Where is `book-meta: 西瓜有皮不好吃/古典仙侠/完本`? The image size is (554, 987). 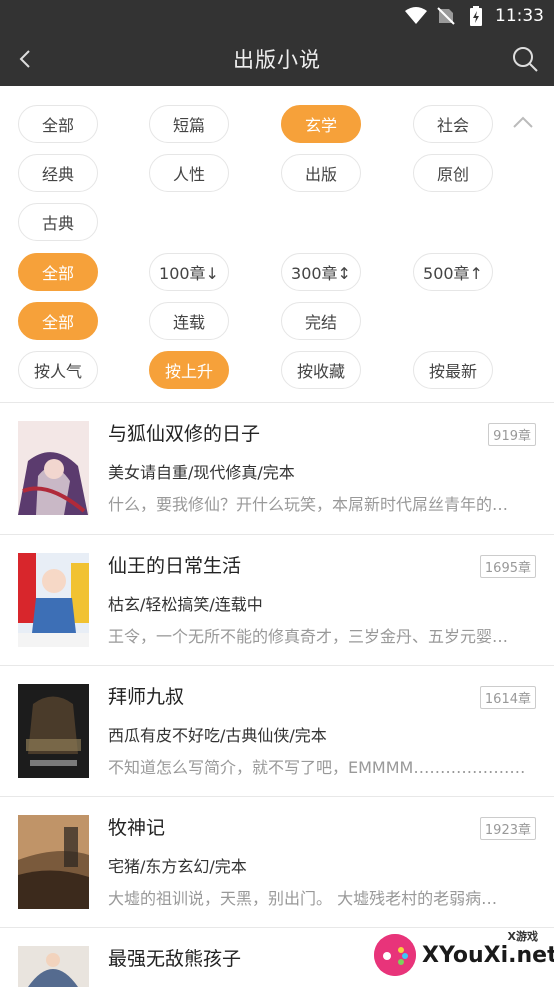 book-meta: 西瓜有皮不好吃/古典仙侠/完本 is located at coordinates (217, 735).